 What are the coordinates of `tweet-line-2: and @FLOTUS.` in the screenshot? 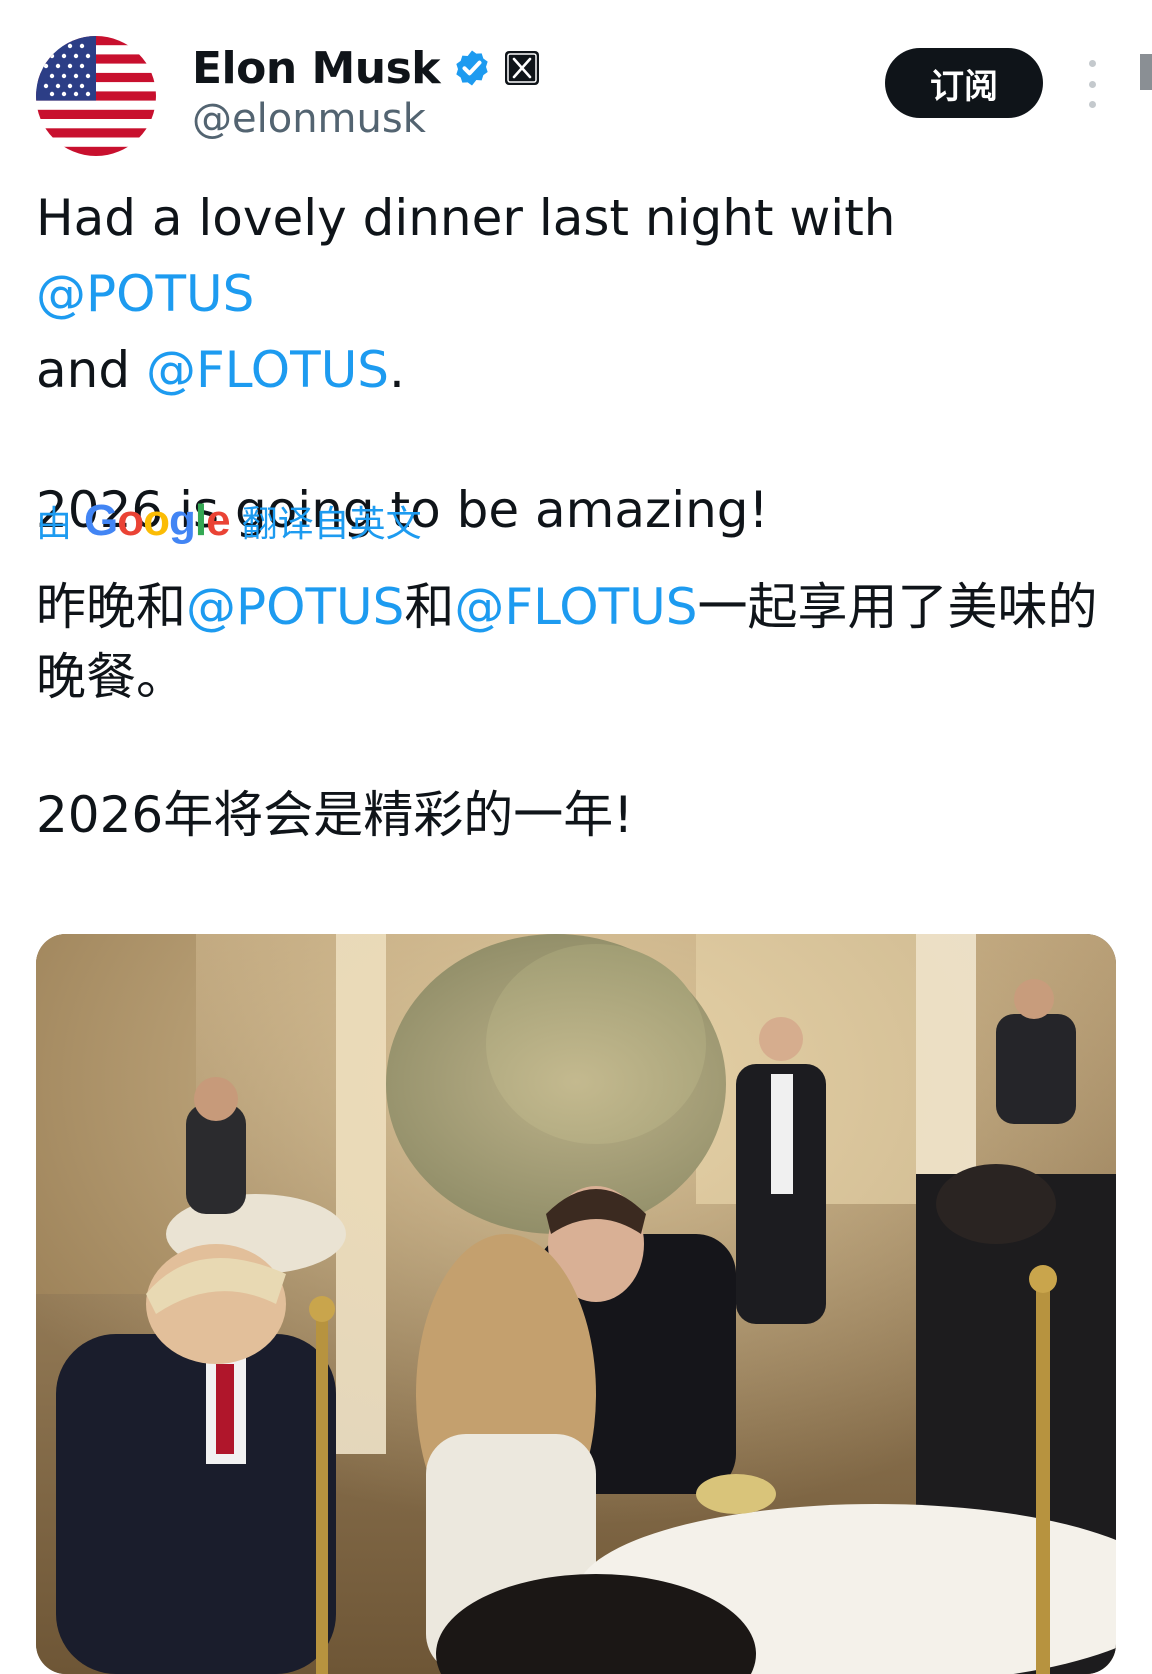 It's located at (581, 370).